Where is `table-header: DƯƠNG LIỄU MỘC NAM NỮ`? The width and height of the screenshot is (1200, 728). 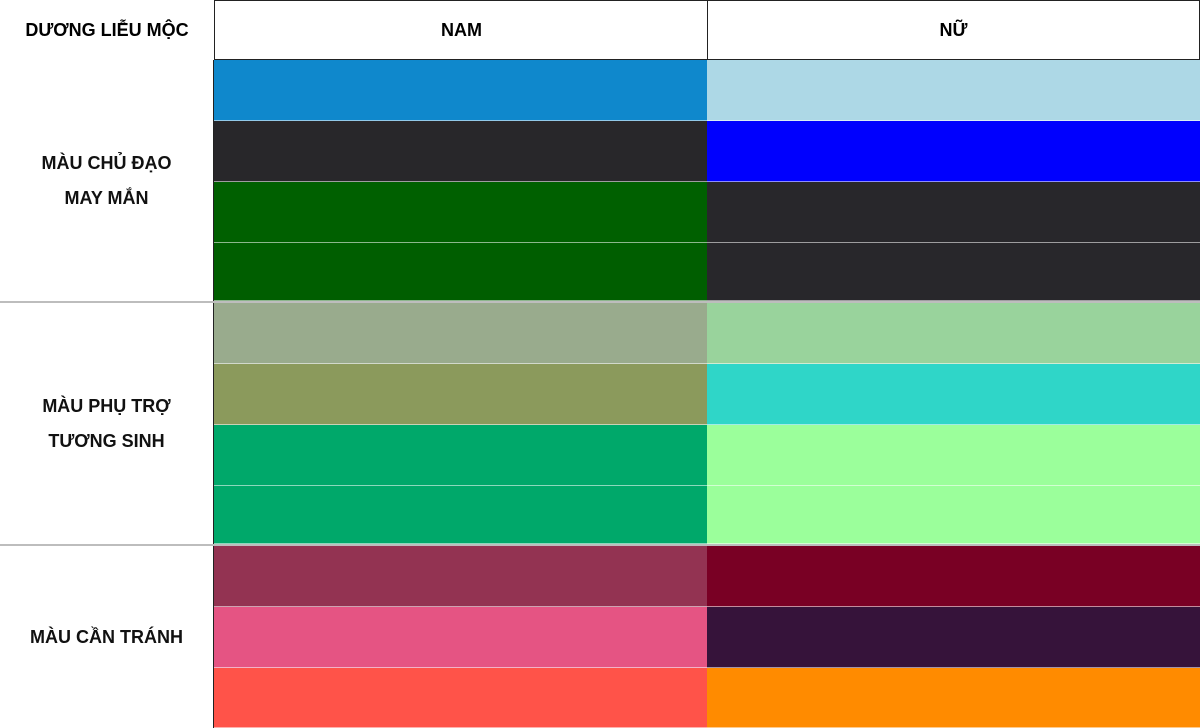
table-header: DƯƠNG LIỄU MỘC NAM NỮ is located at coordinates (600, 30).